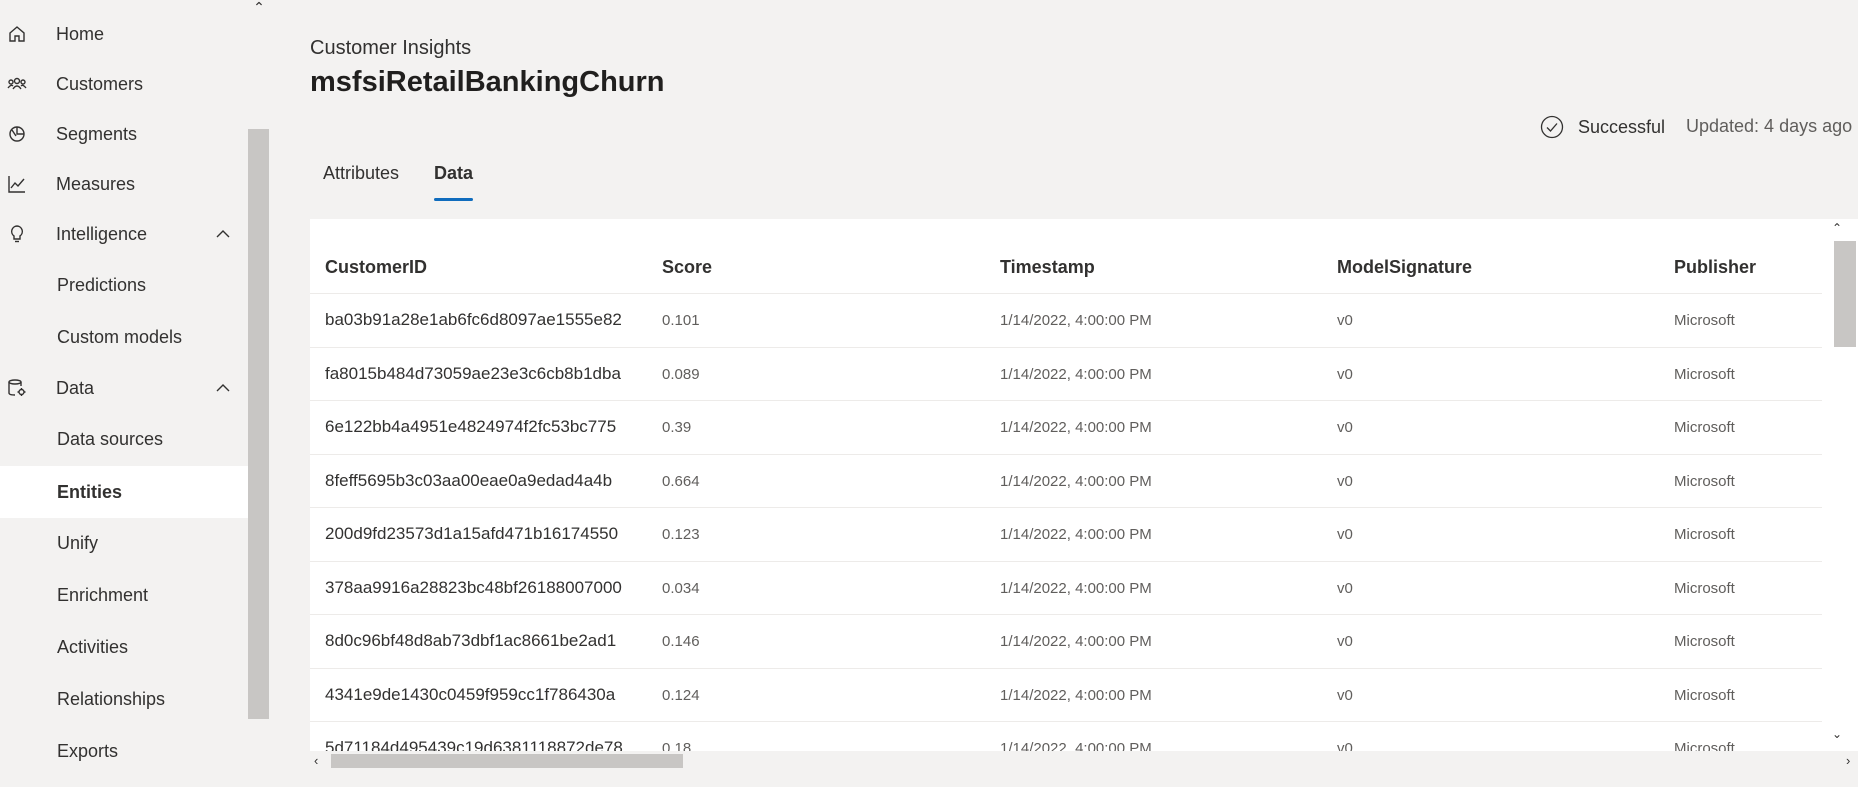 The width and height of the screenshot is (1858, 787). What do you see at coordinates (17, 134) in the screenshot?
I see `segments-icon` at bounding box center [17, 134].